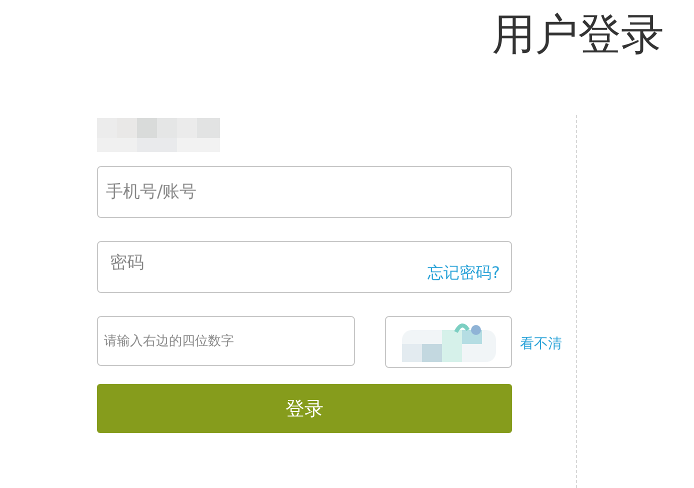 Image resolution: width=694 pixels, height=488 pixels. I want to click on login-button: 登录, so click(304, 408).